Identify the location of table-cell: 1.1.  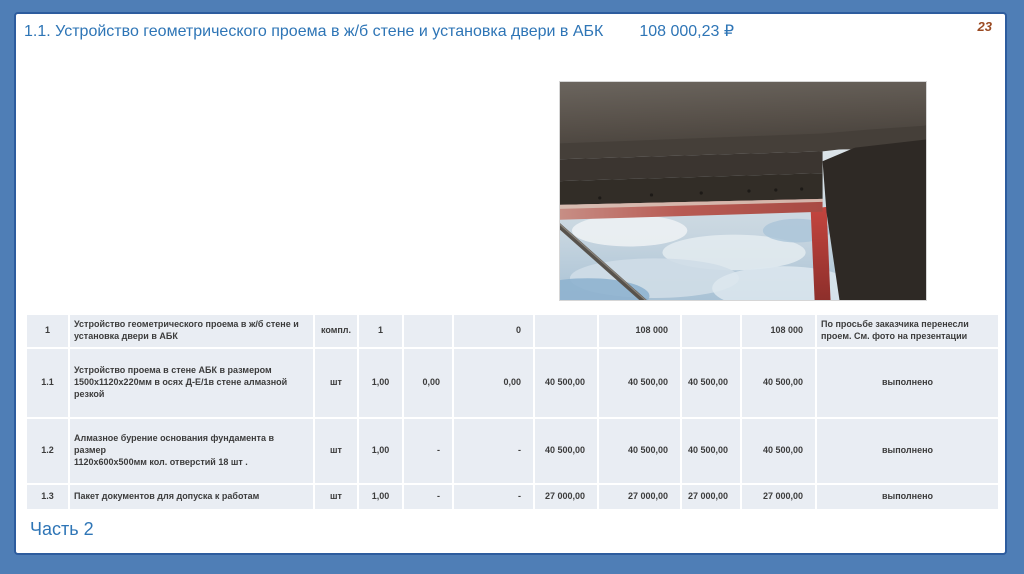
(47, 383).